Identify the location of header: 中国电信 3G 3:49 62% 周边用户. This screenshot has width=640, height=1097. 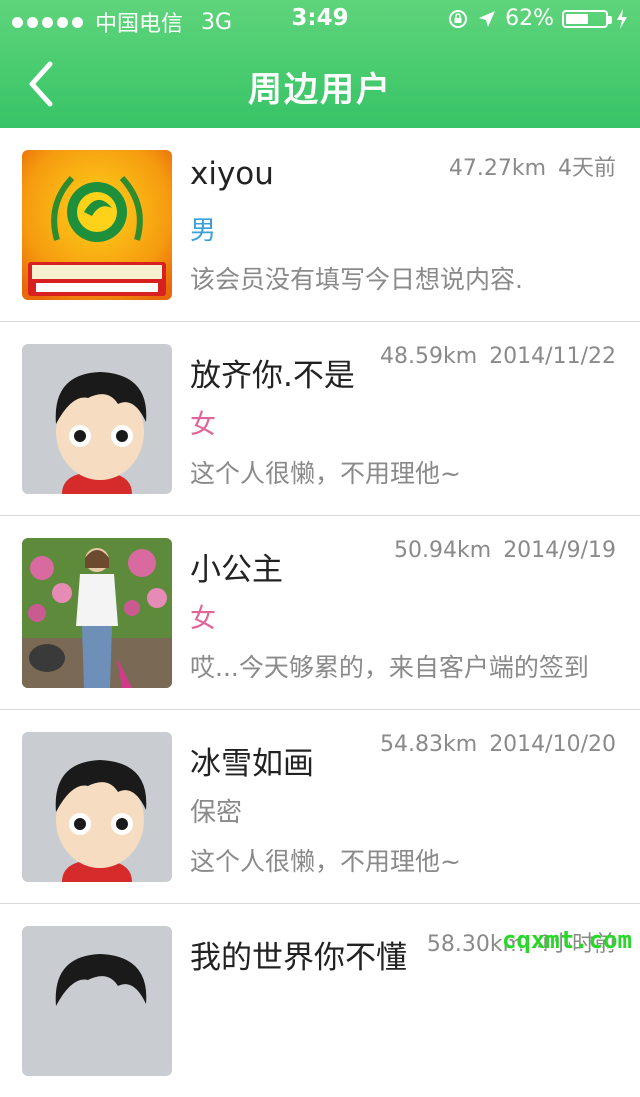
(320, 64).